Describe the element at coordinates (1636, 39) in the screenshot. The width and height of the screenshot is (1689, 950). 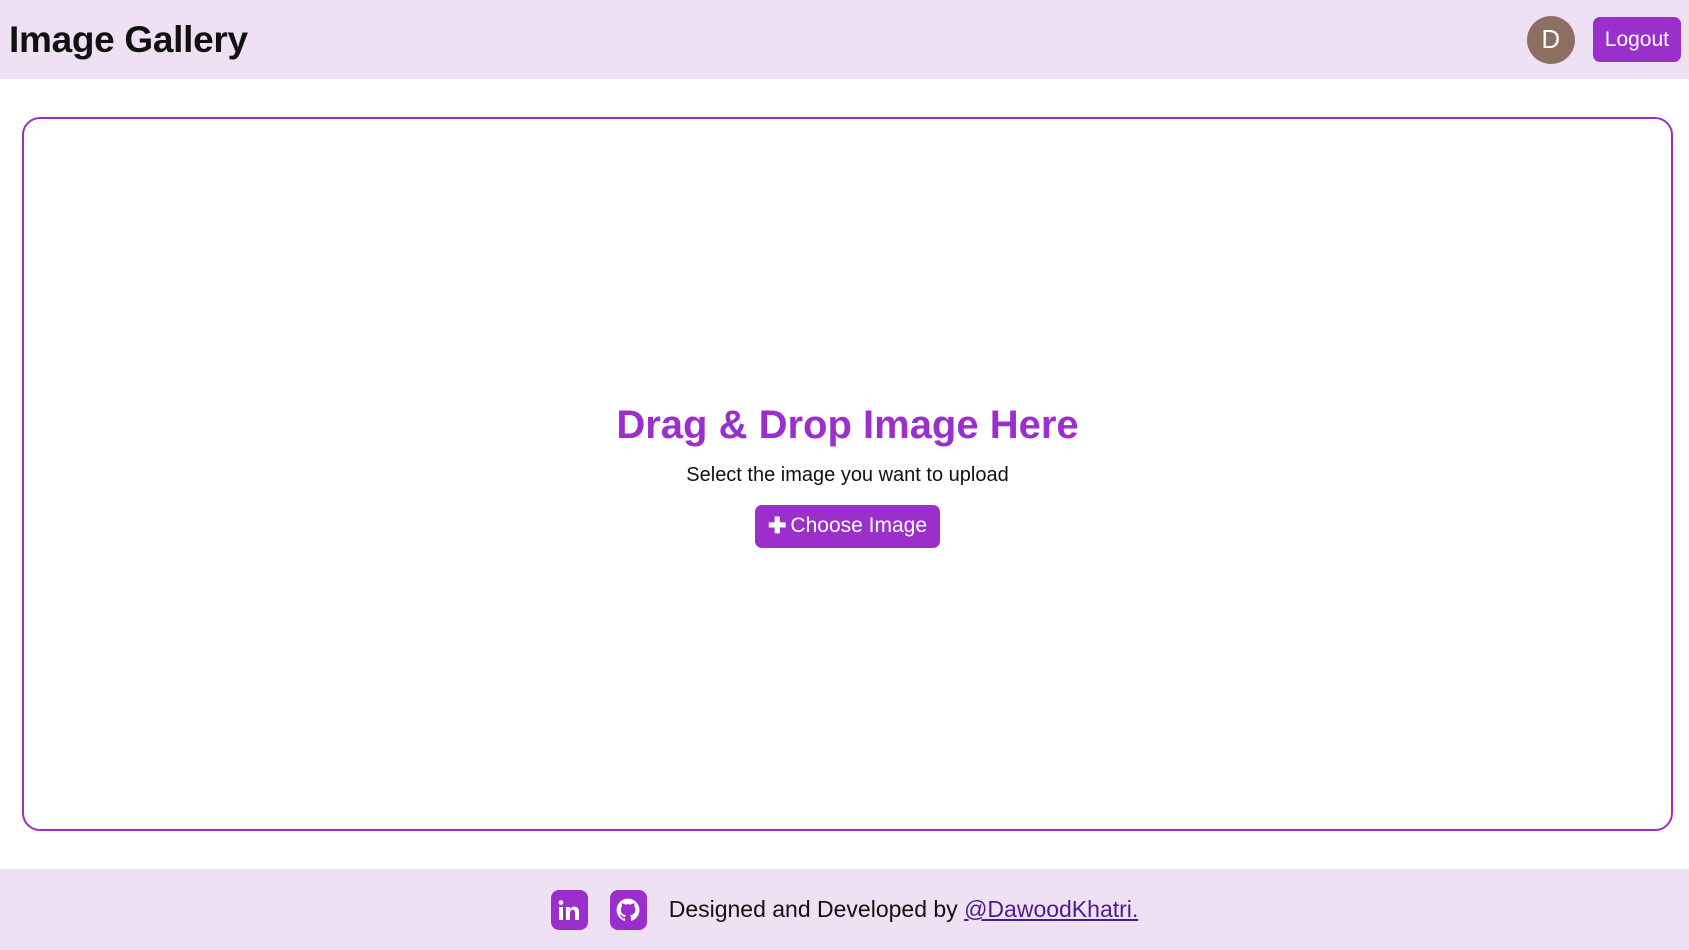
I see `logout-button: Logout` at that location.